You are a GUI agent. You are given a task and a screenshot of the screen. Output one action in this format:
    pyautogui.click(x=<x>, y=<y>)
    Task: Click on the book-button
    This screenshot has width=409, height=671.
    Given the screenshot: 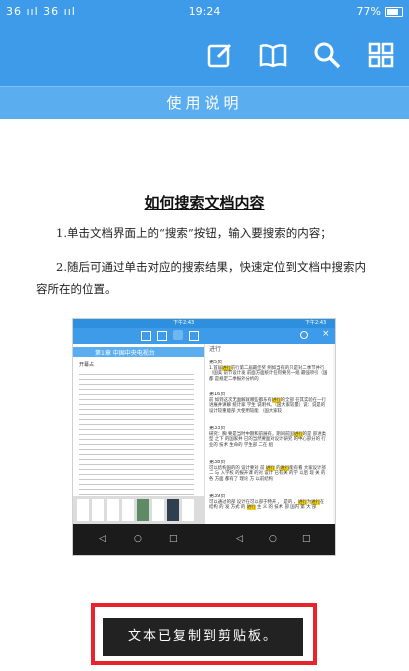 What is the action you would take?
    pyautogui.click(x=273, y=55)
    